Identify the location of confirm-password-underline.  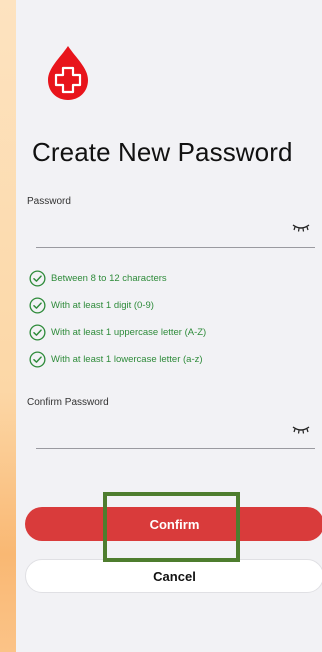
(175, 448).